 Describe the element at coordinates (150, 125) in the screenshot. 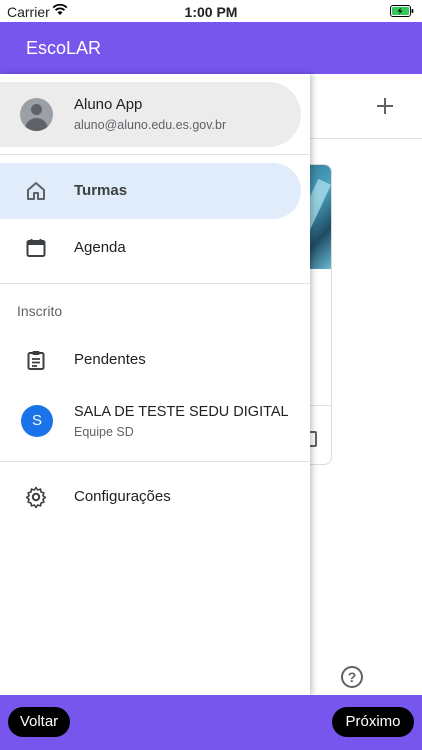

I see `account-email: aluno@aluno.edu.es.gov.br` at that location.